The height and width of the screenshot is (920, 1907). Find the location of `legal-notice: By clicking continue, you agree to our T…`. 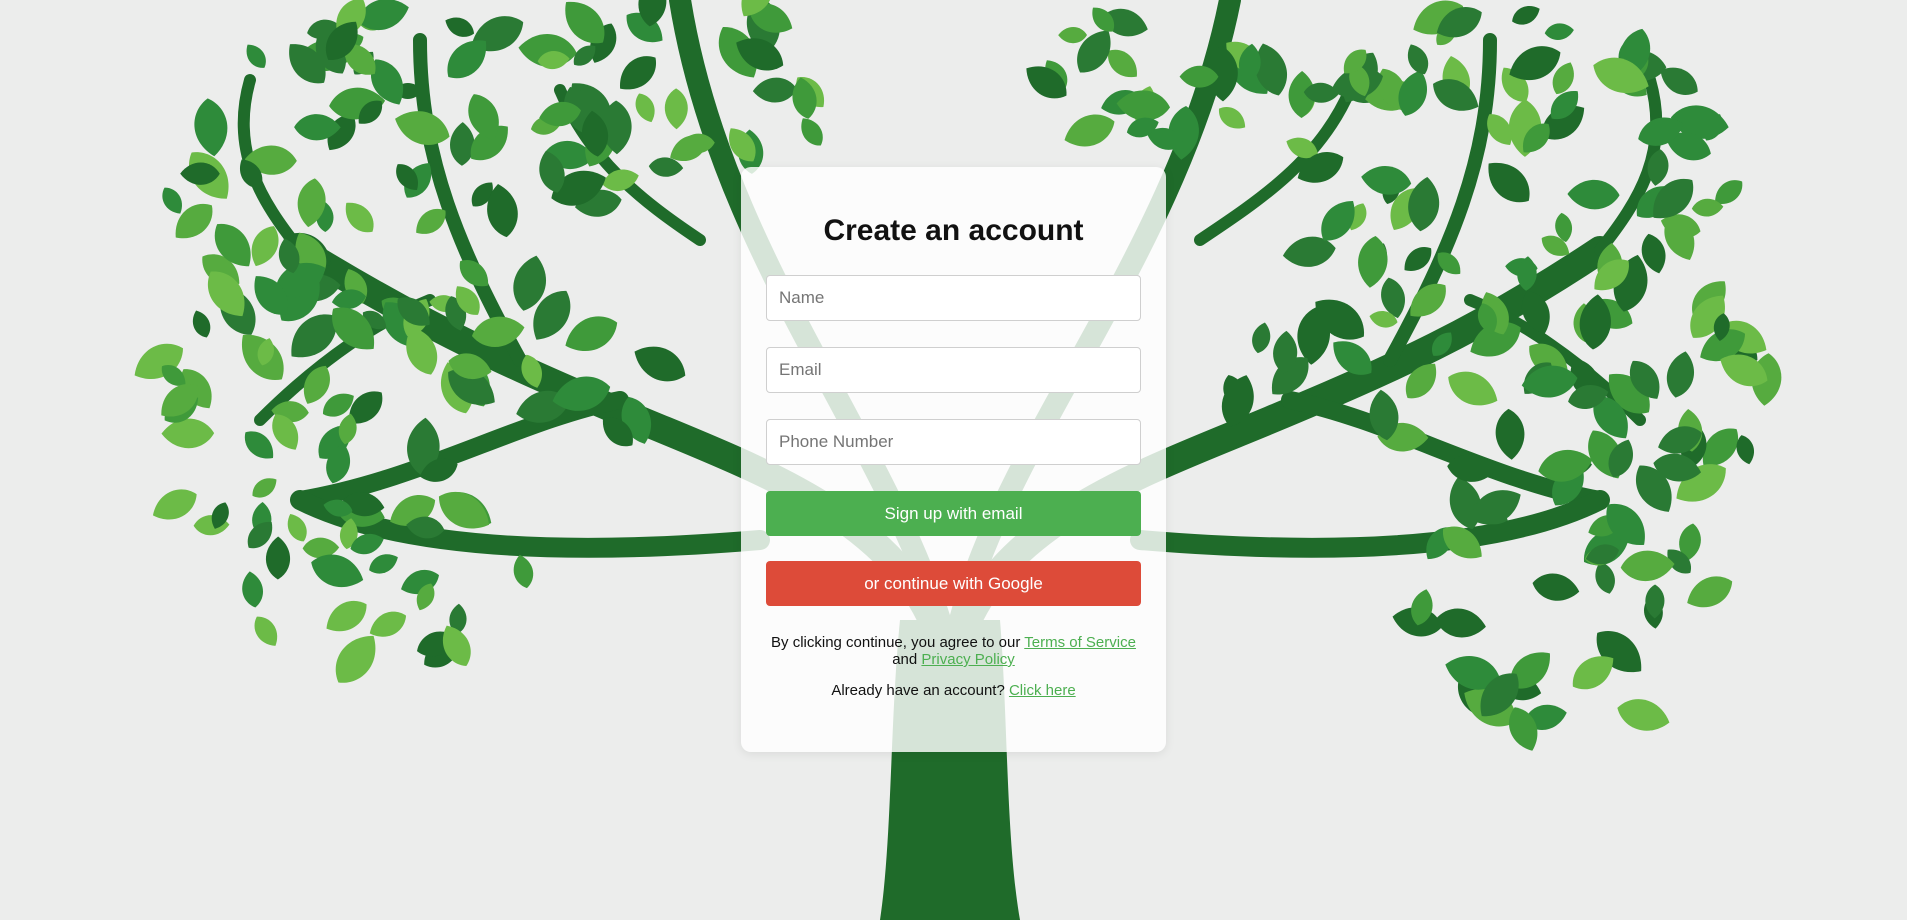

legal-notice: By clicking continue, you agree to our T… is located at coordinates (953, 651).